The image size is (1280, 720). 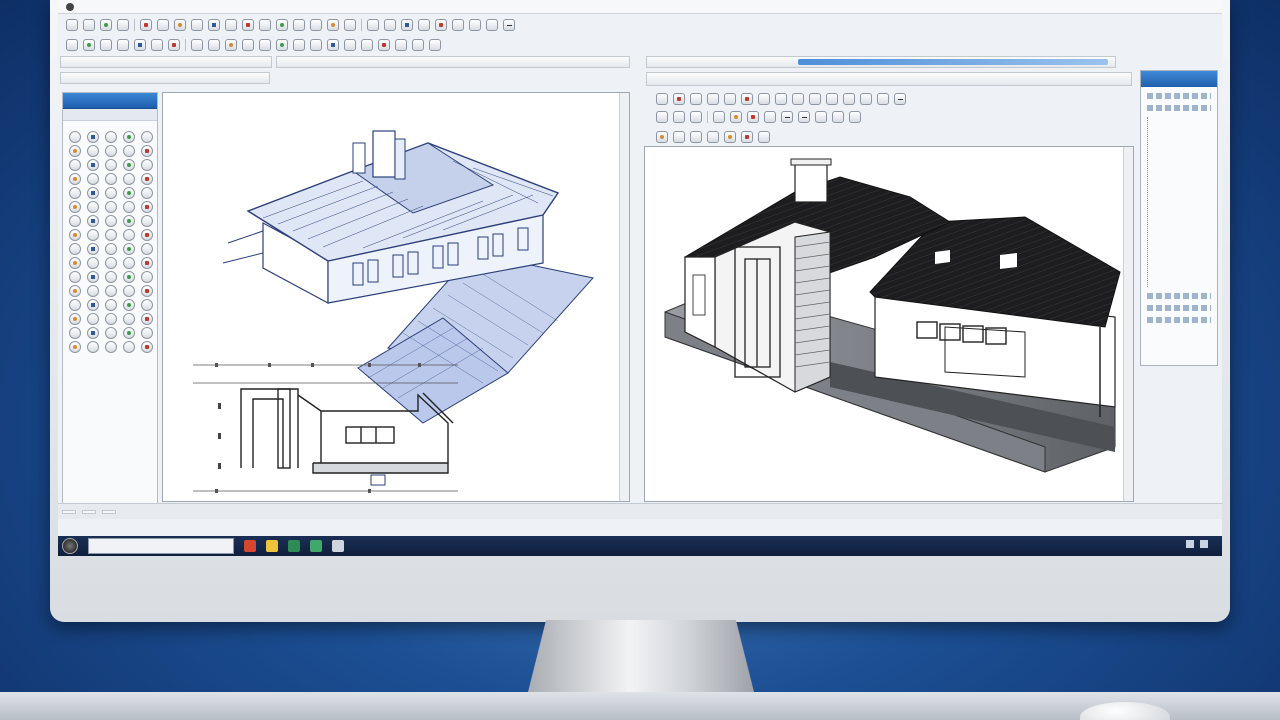 I want to click on hatch-icon, so click(x=282, y=45).